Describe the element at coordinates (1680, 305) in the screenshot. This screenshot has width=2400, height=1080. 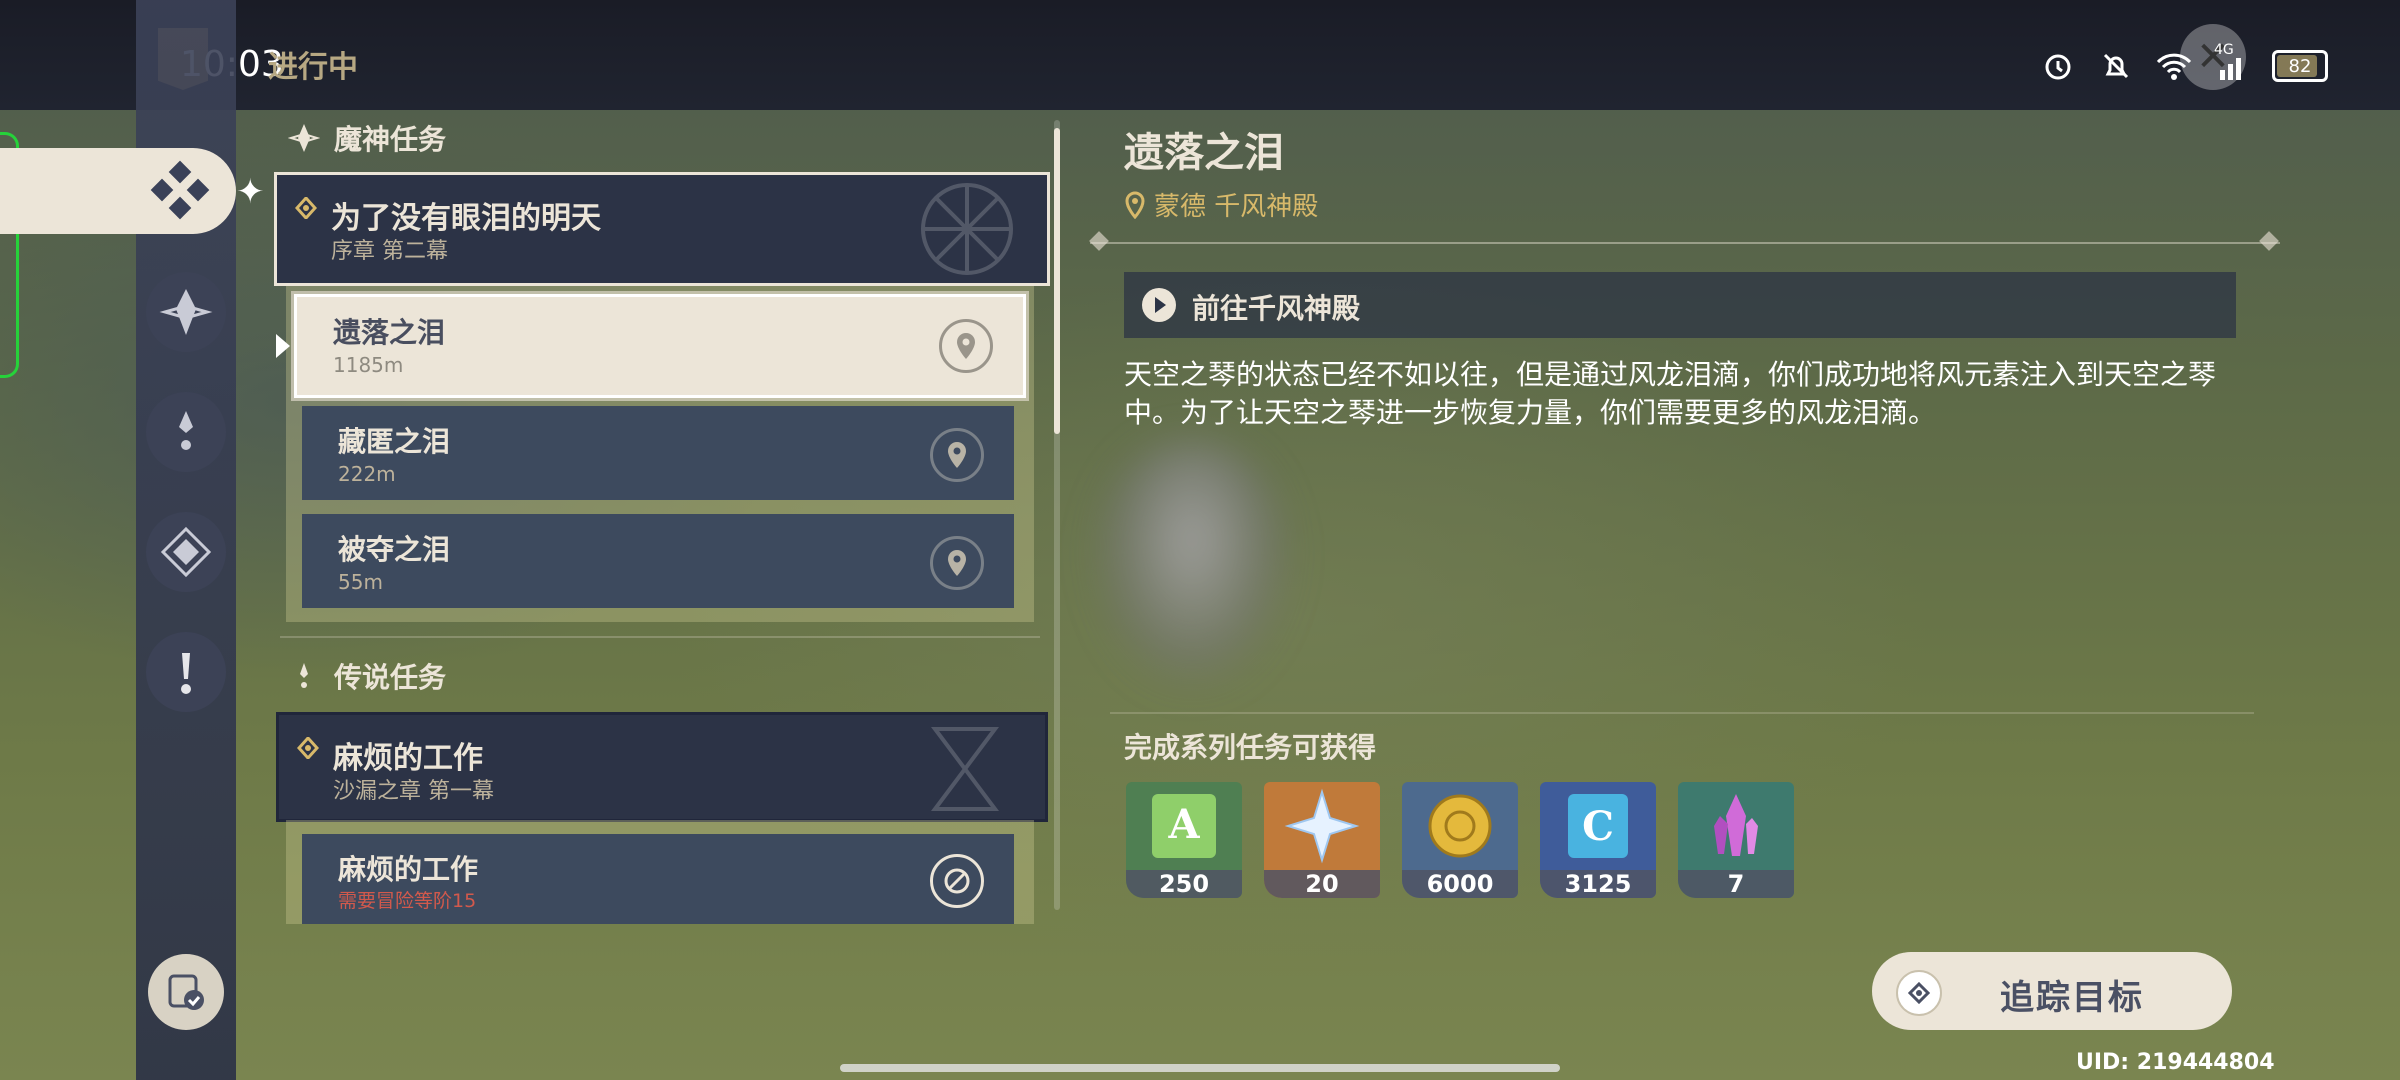
I see `current-step: 前往千风神殿` at that location.